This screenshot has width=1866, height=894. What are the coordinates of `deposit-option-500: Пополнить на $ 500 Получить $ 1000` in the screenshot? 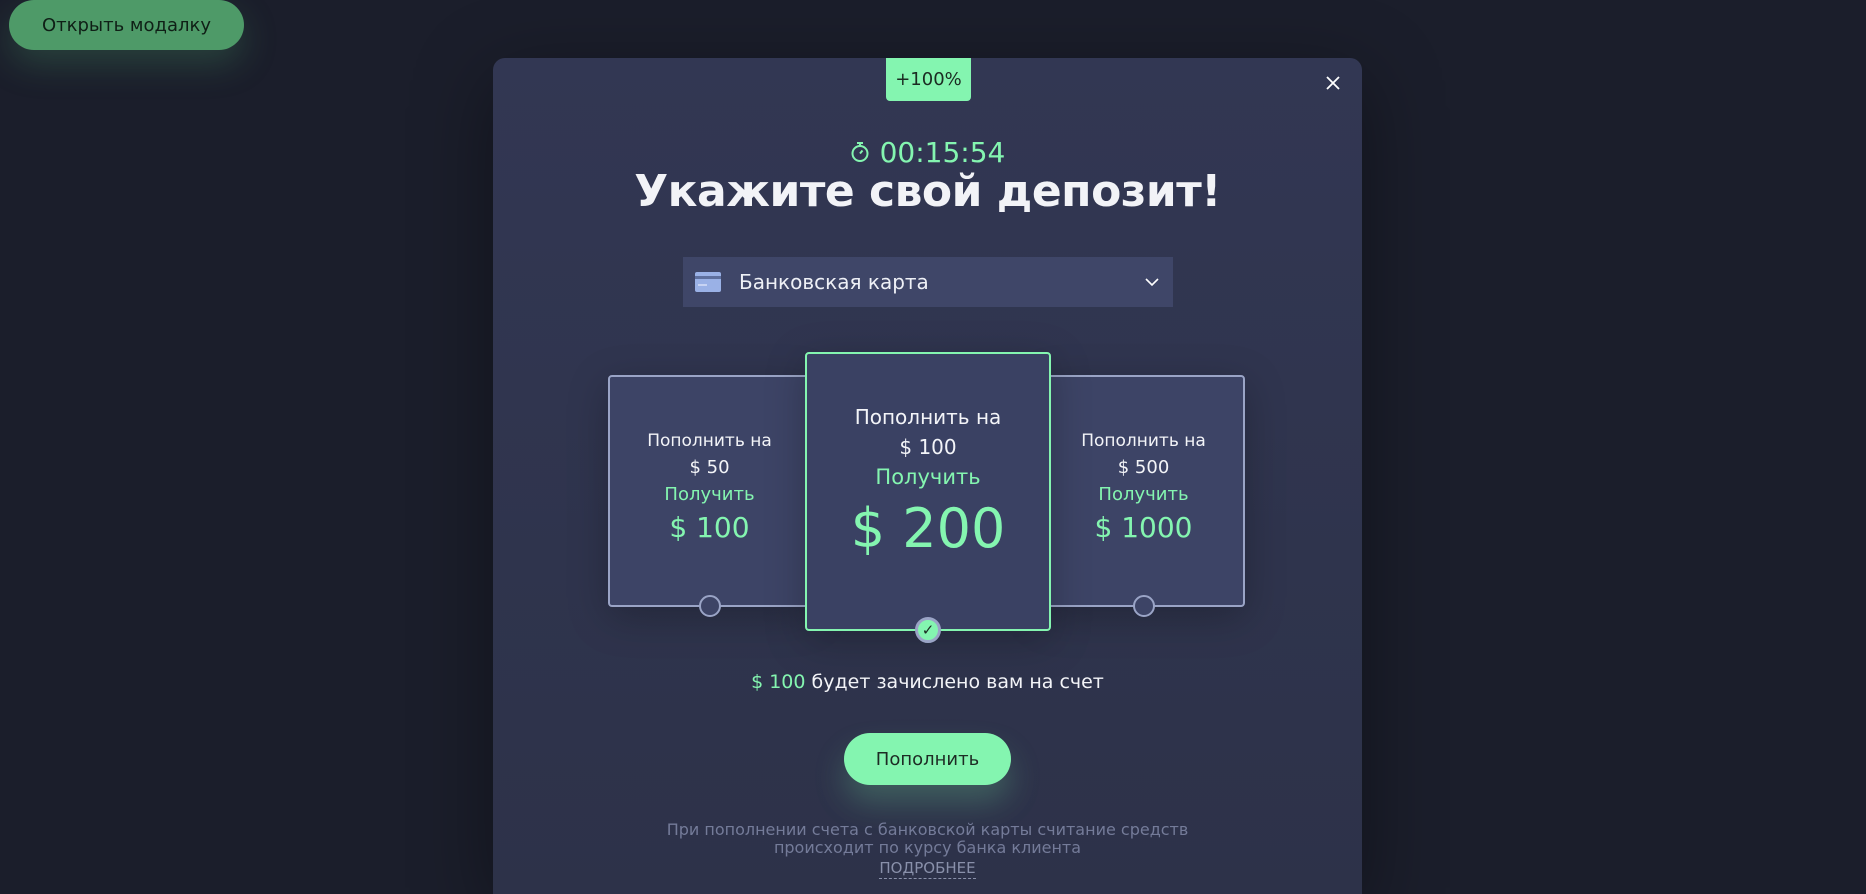 It's located at (1143, 496).